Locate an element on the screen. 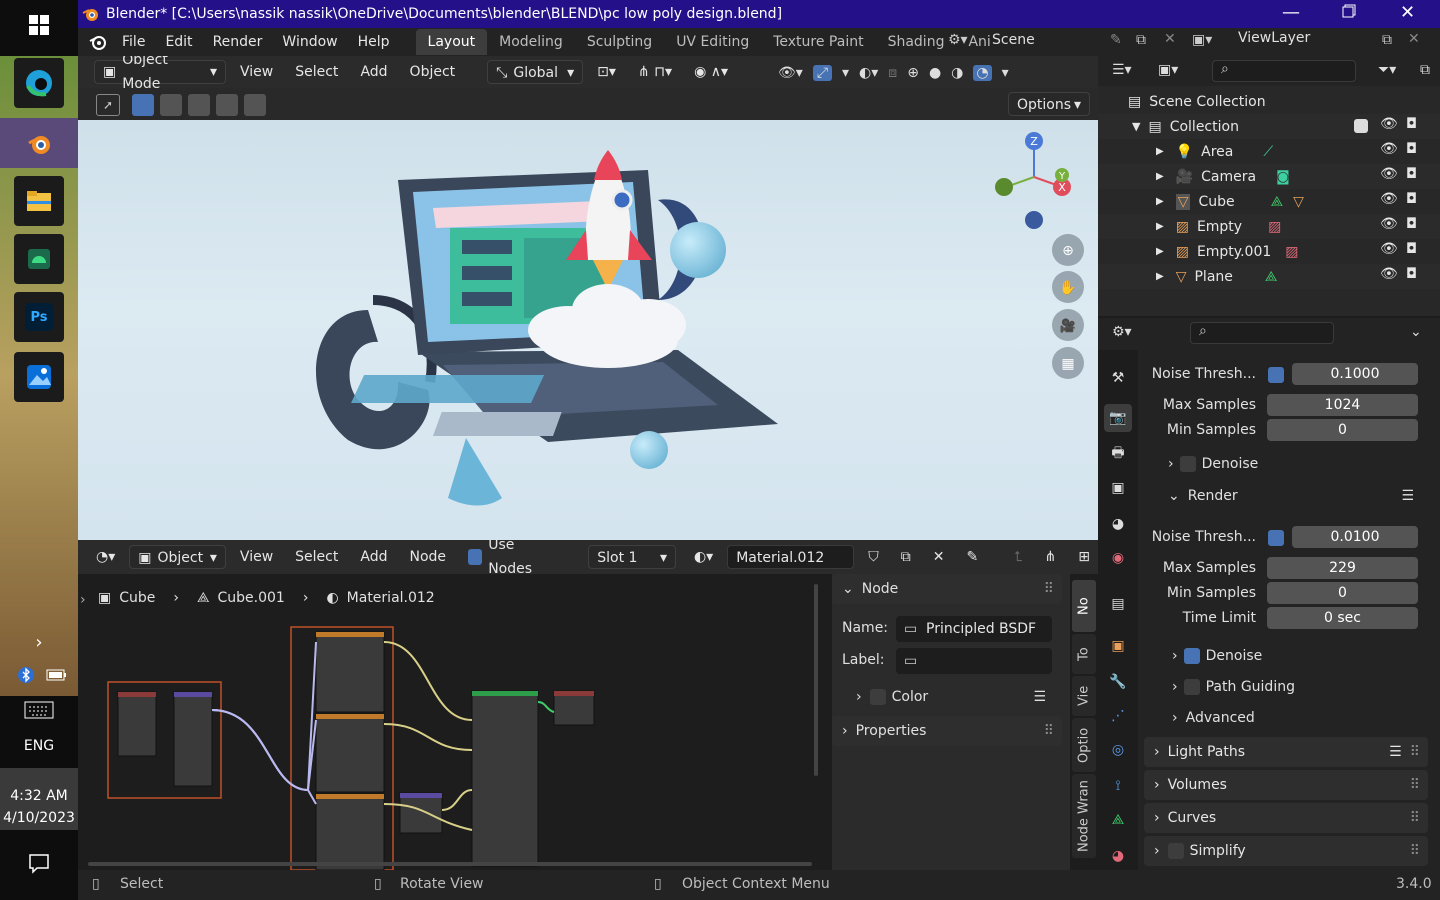  render-min-samples-field: 0 is located at coordinates (1342, 593).